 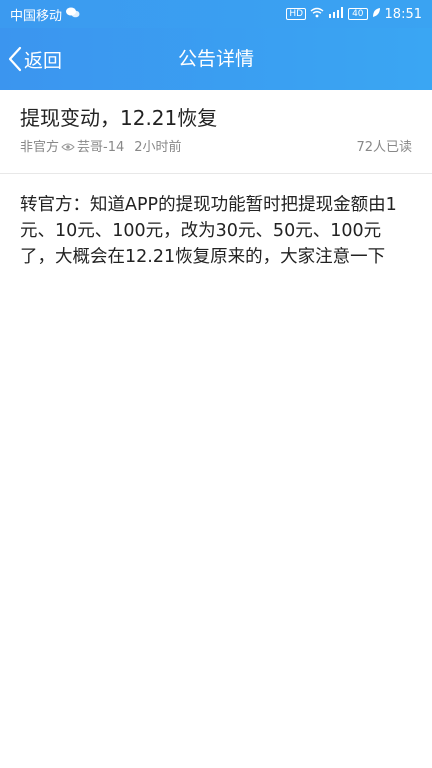 What do you see at coordinates (15, 59) in the screenshot?
I see `chevron-left-icon` at bounding box center [15, 59].